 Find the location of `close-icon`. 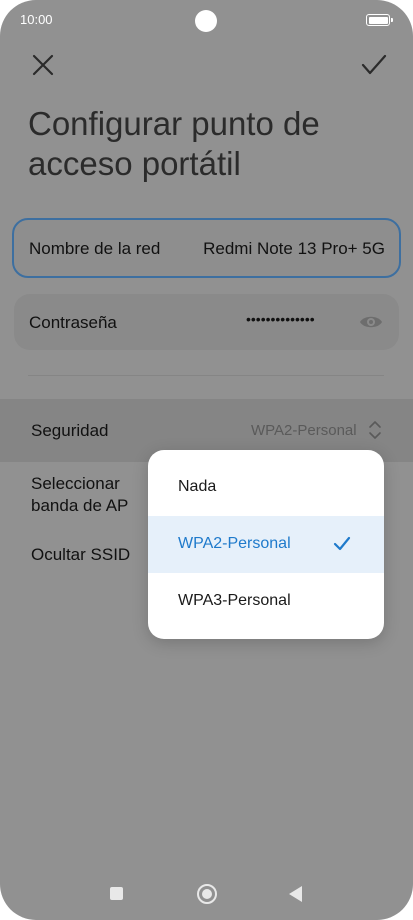

close-icon is located at coordinates (43, 65).